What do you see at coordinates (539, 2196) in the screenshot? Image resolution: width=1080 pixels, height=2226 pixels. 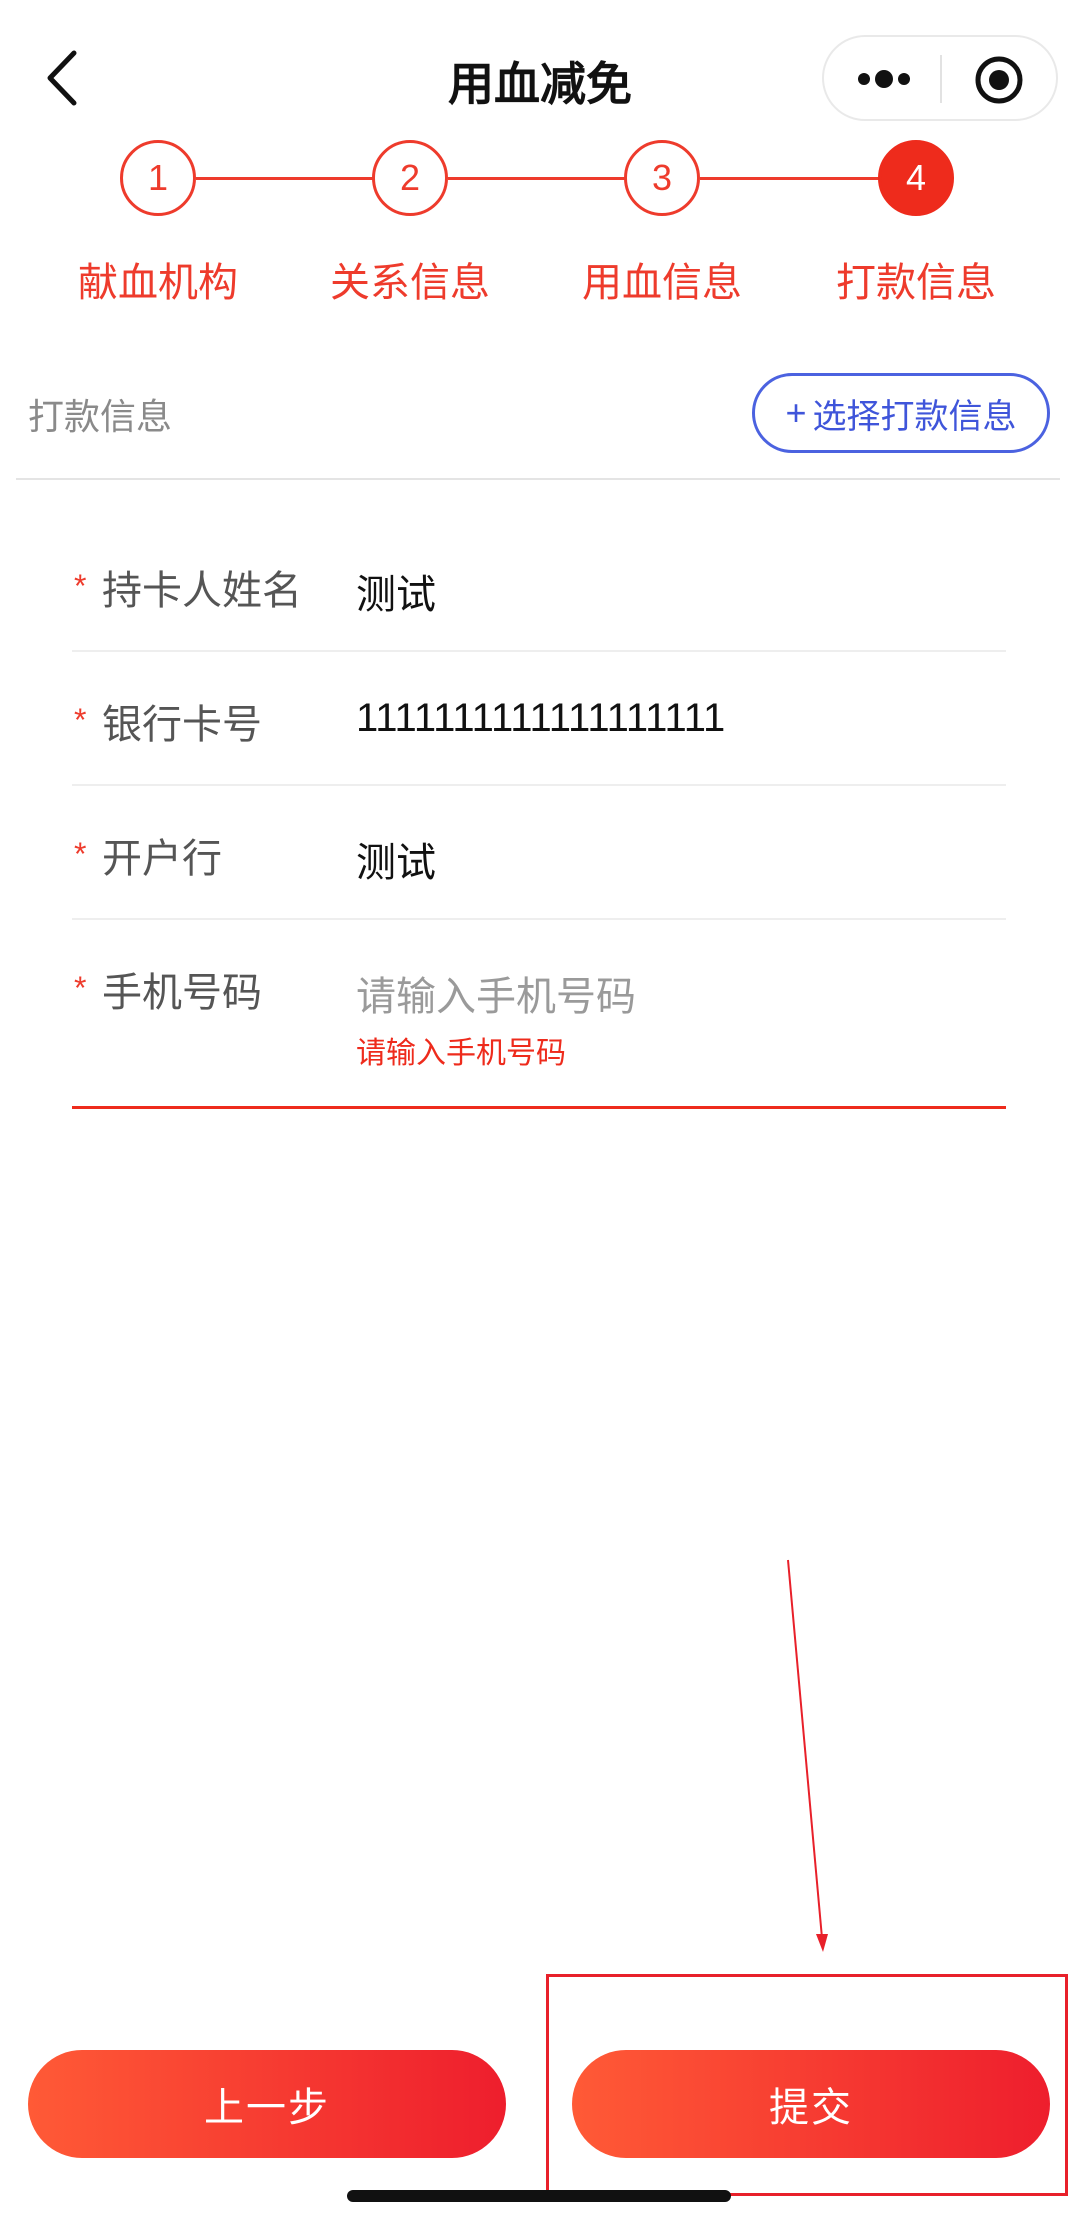 I see `home-indicator` at bounding box center [539, 2196].